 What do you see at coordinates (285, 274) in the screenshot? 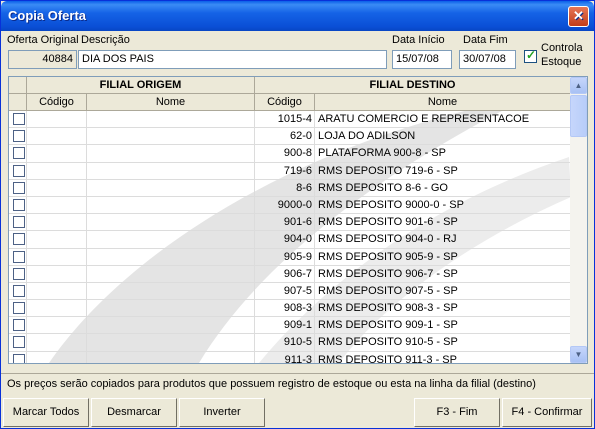
I see `destino-codigo-cell: 906-7` at bounding box center [285, 274].